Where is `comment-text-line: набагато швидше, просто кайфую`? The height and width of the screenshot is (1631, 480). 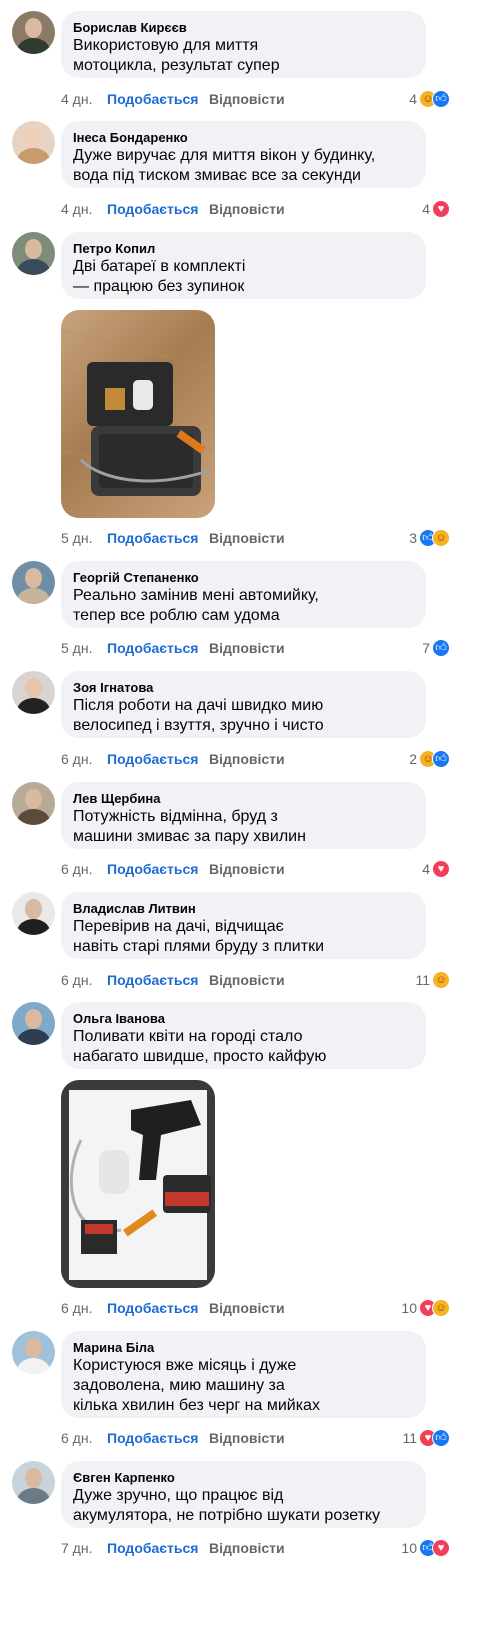 comment-text-line: набагато швидше, просто кайфую is located at coordinates (200, 1056).